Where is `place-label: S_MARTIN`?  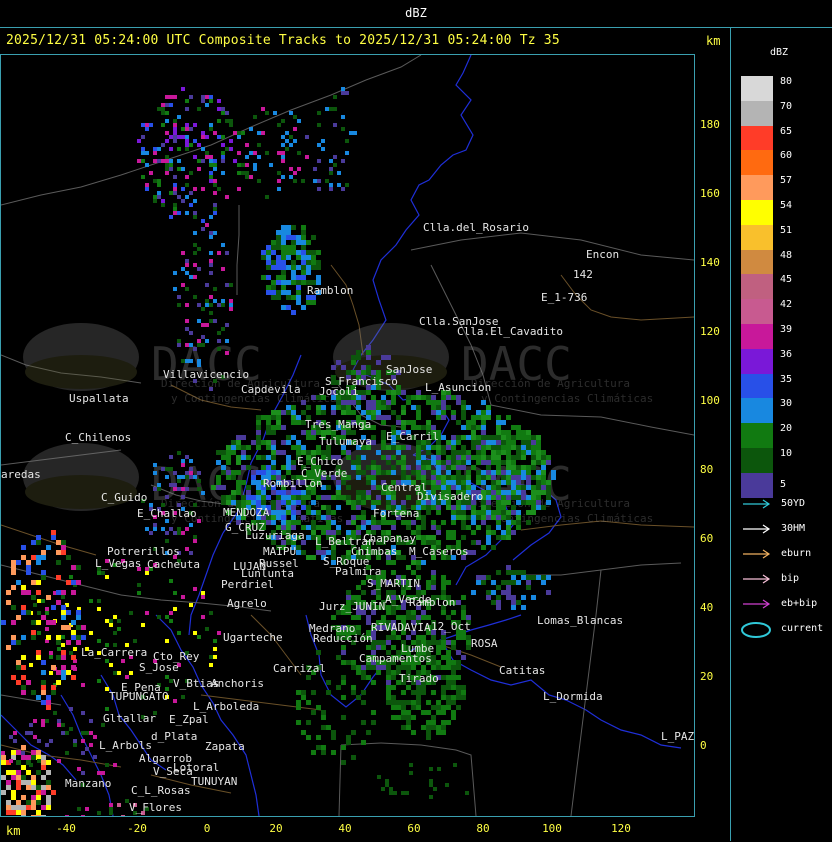 place-label: S_MARTIN is located at coordinates (393, 583).